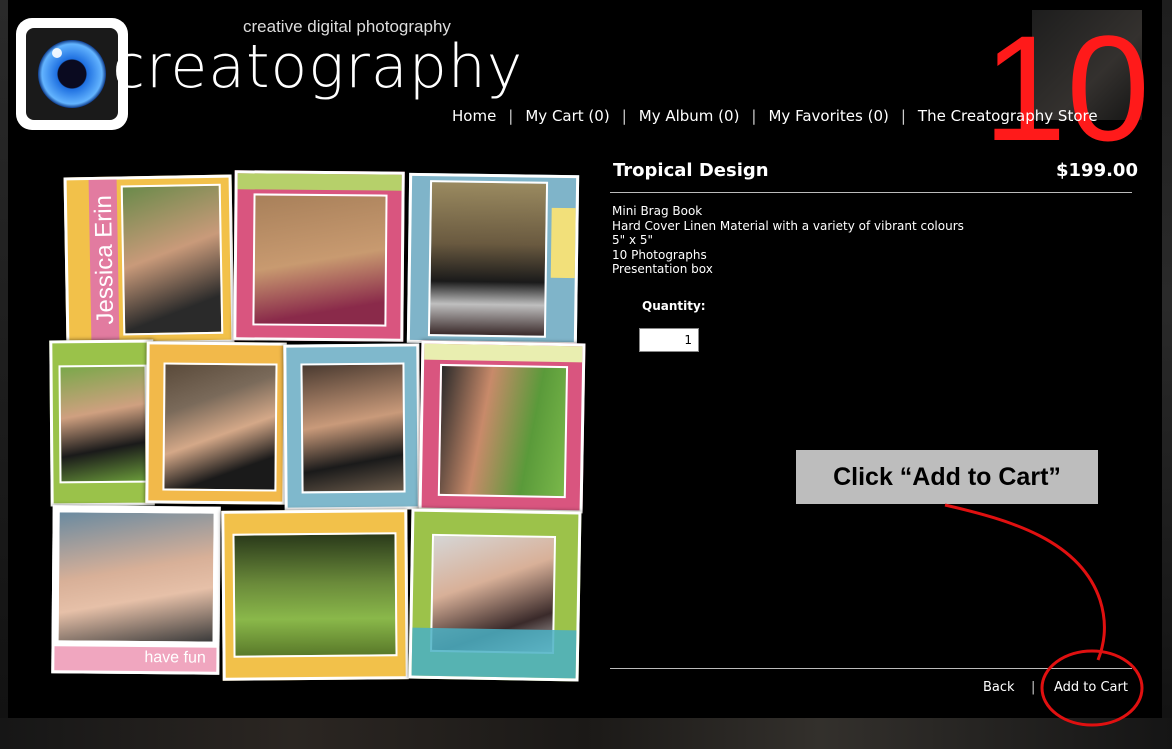 The width and height of the screenshot is (1172, 749). Describe the element at coordinates (659, 254) in the screenshot. I see `product-detail-line: 10 Photographs` at that location.